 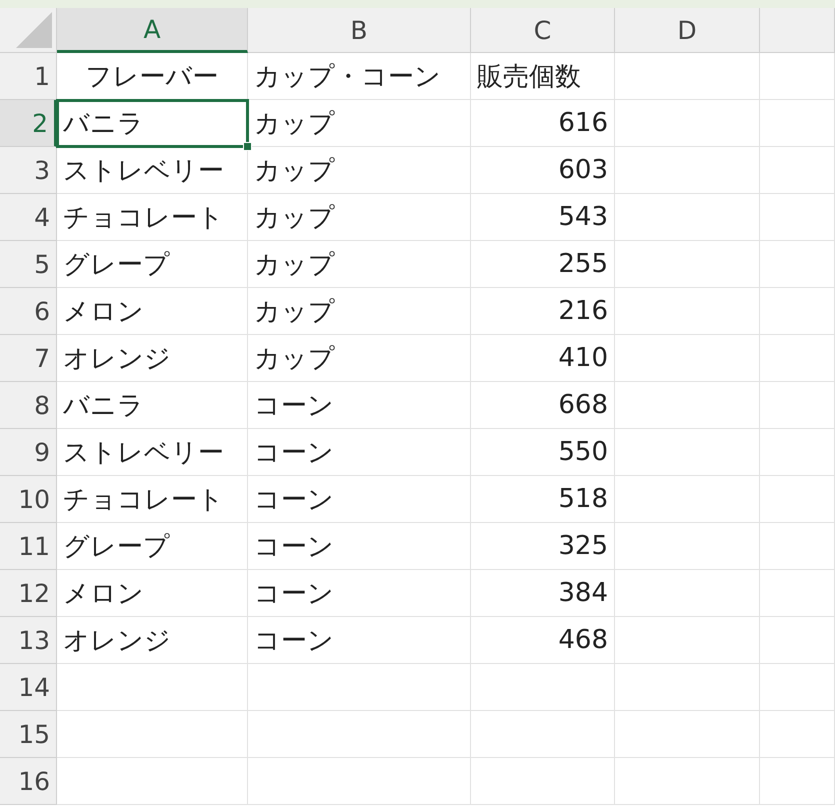 What do you see at coordinates (247, 146) in the screenshot?
I see `fill-handle` at bounding box center [247, 146].